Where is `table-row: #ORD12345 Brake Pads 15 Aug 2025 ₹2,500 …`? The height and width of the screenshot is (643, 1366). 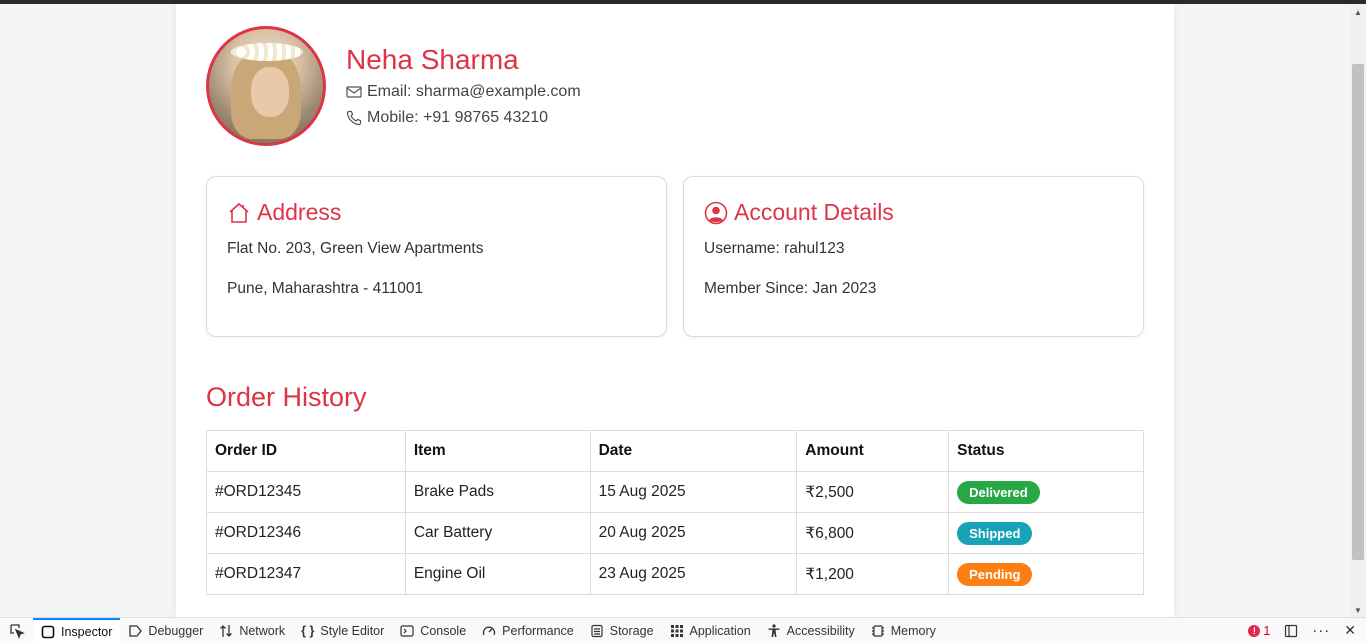 table-row: #ORD12345 Brake Pads 15 Aug 2025 ₹2,500 … is located at coordinates (675, 492).